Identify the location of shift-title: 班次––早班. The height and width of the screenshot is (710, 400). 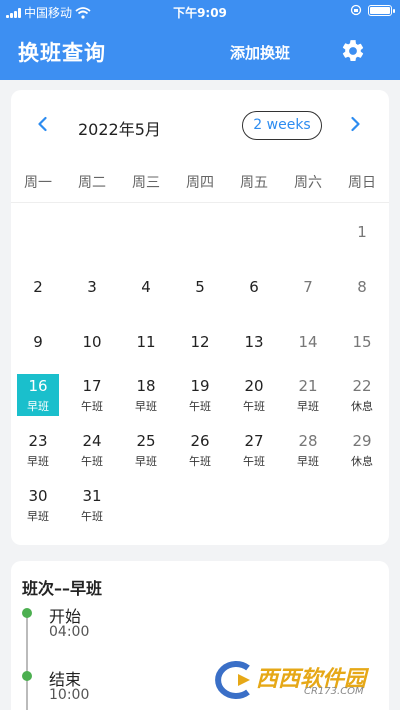
(62, 588).